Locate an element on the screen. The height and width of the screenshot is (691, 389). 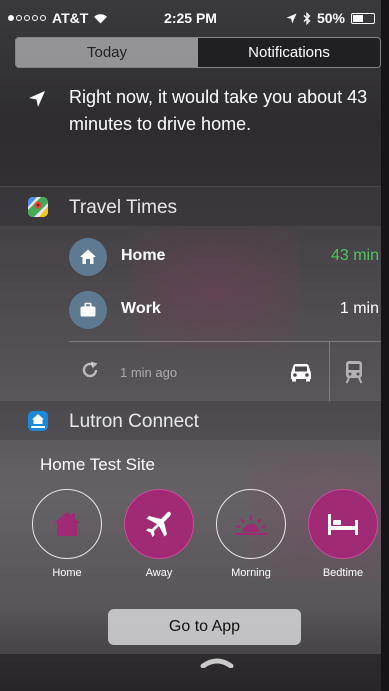
place-travel-time: 43 min is located at coordinates (354, 255).